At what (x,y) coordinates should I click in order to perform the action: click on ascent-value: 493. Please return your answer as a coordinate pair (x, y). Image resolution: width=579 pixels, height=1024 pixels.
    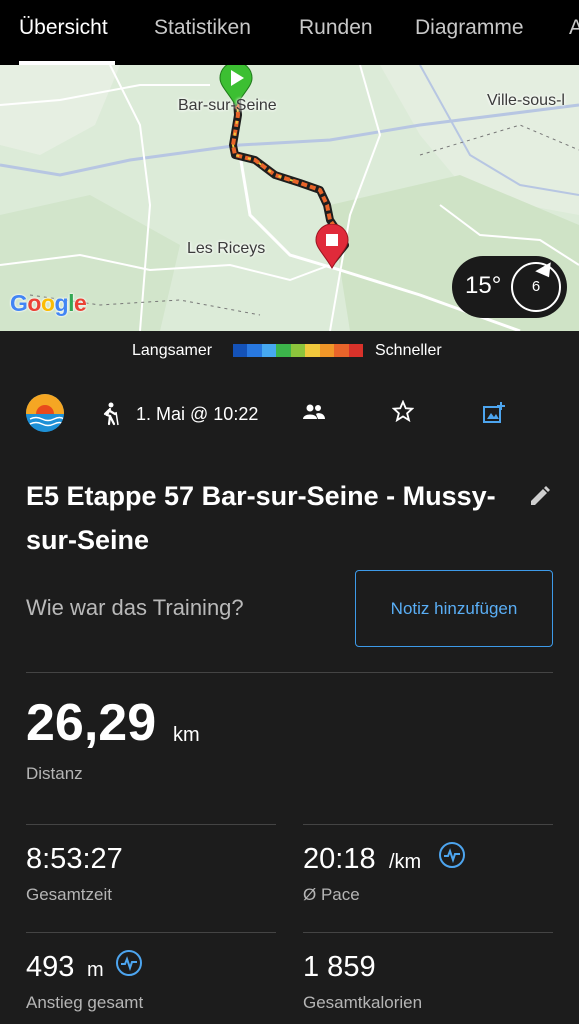
    Looking at the image, I should click on (50, 967).